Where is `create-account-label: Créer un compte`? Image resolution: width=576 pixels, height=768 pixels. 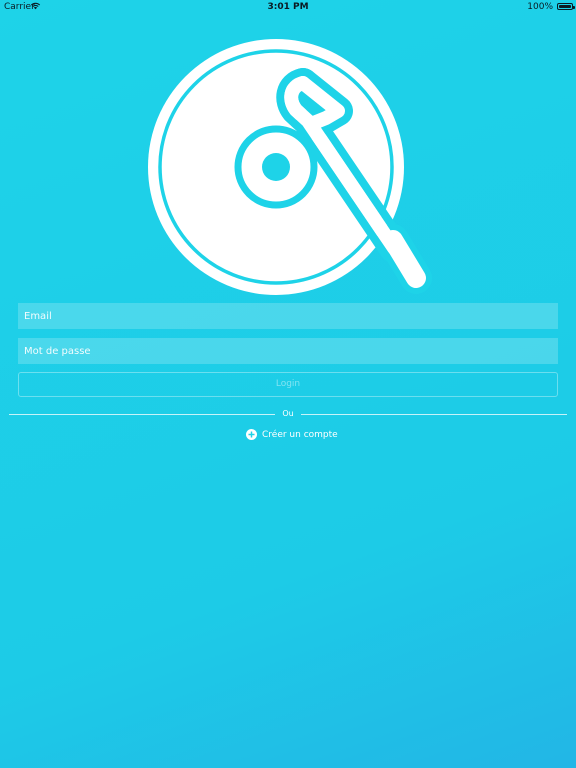 create-account-label: Créer un compte is located at coordinates (300, 434).